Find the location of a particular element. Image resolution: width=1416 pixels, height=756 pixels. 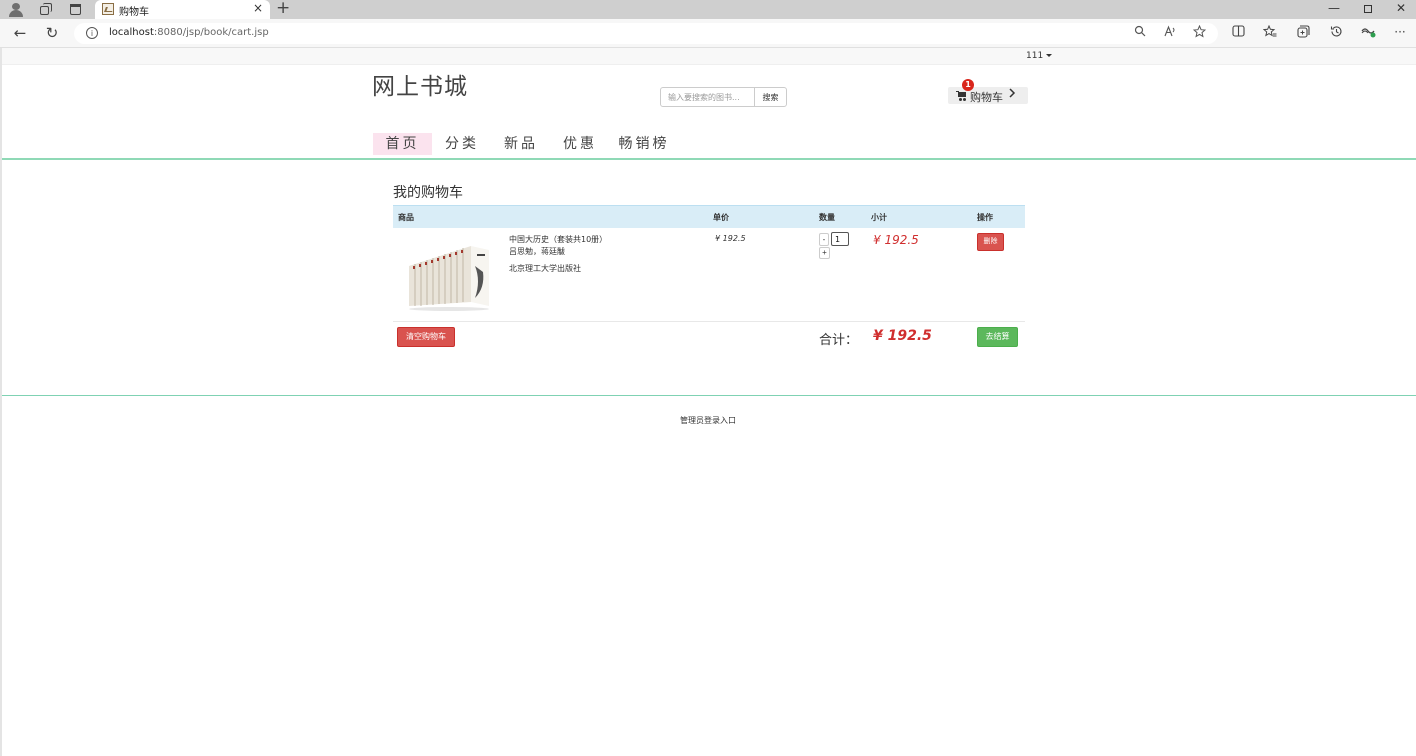

browser-tab: 购物车 × is located at coordinates (182, 9).